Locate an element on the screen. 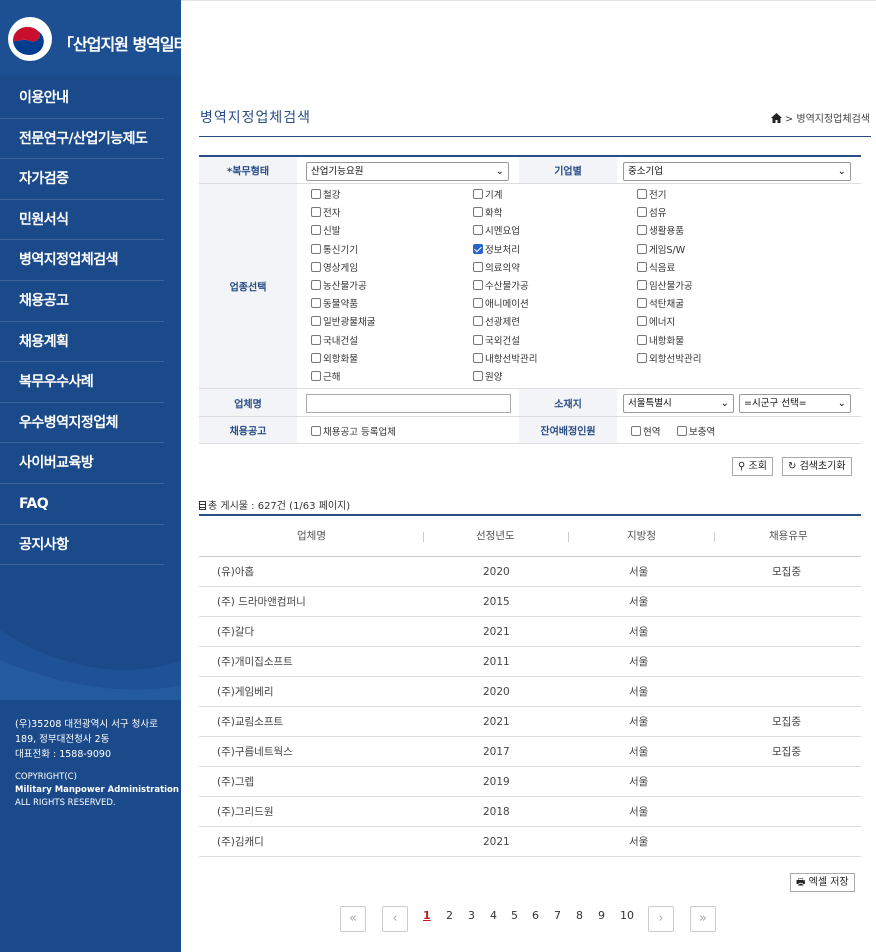 The image size is (876, 952). table-row: (주)게임베리 2020 서울 is located at coordinates (530, 692).